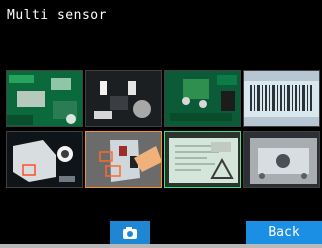  Describe the element at coordinates (281, 159) in the screenshot. I see `sensor-tile-metal-component` at that location.